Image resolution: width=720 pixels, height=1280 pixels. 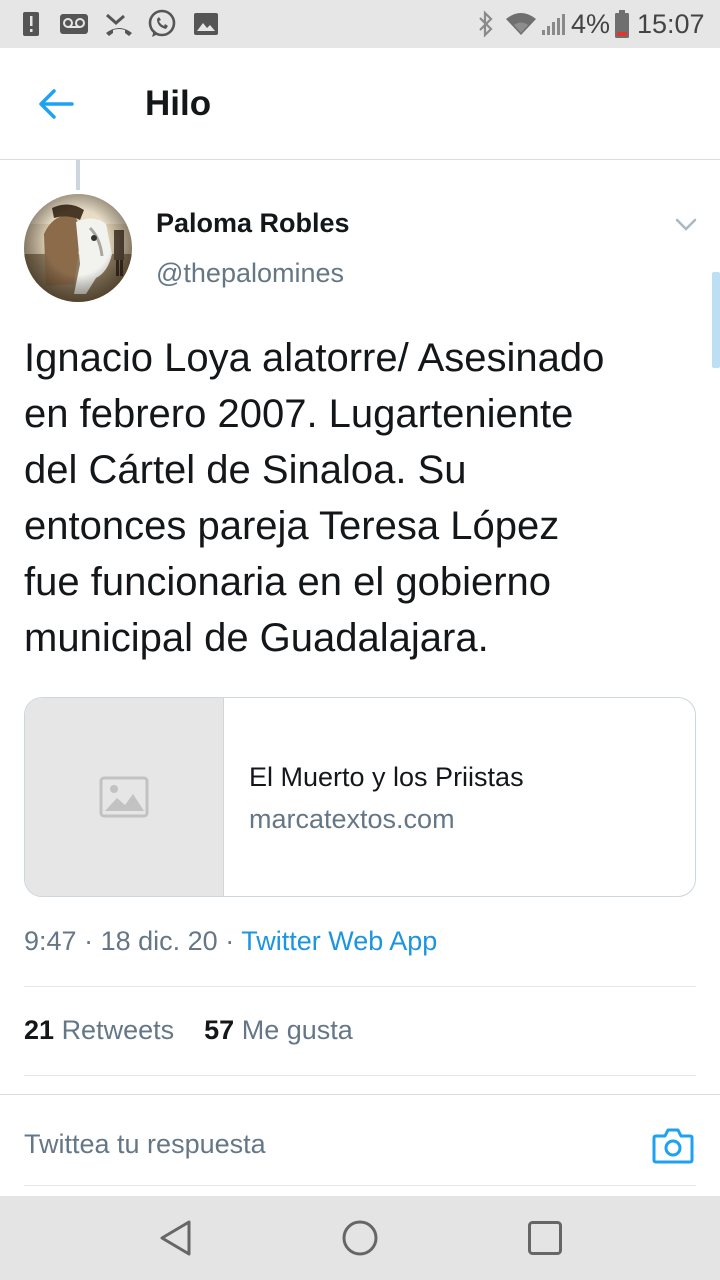 What do you see at coordinates (78, 175) in the screenshot?
I see `thread-connector-line` at bounding box center [78, 175].